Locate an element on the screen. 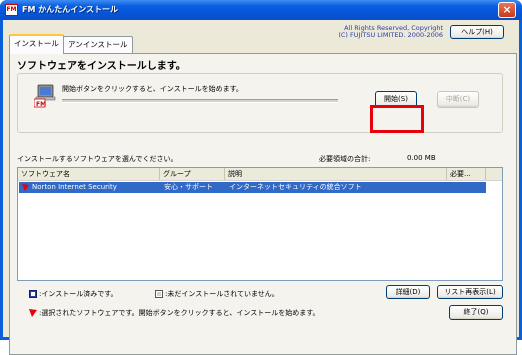  progress-bar is located at coordinates (200, 101).